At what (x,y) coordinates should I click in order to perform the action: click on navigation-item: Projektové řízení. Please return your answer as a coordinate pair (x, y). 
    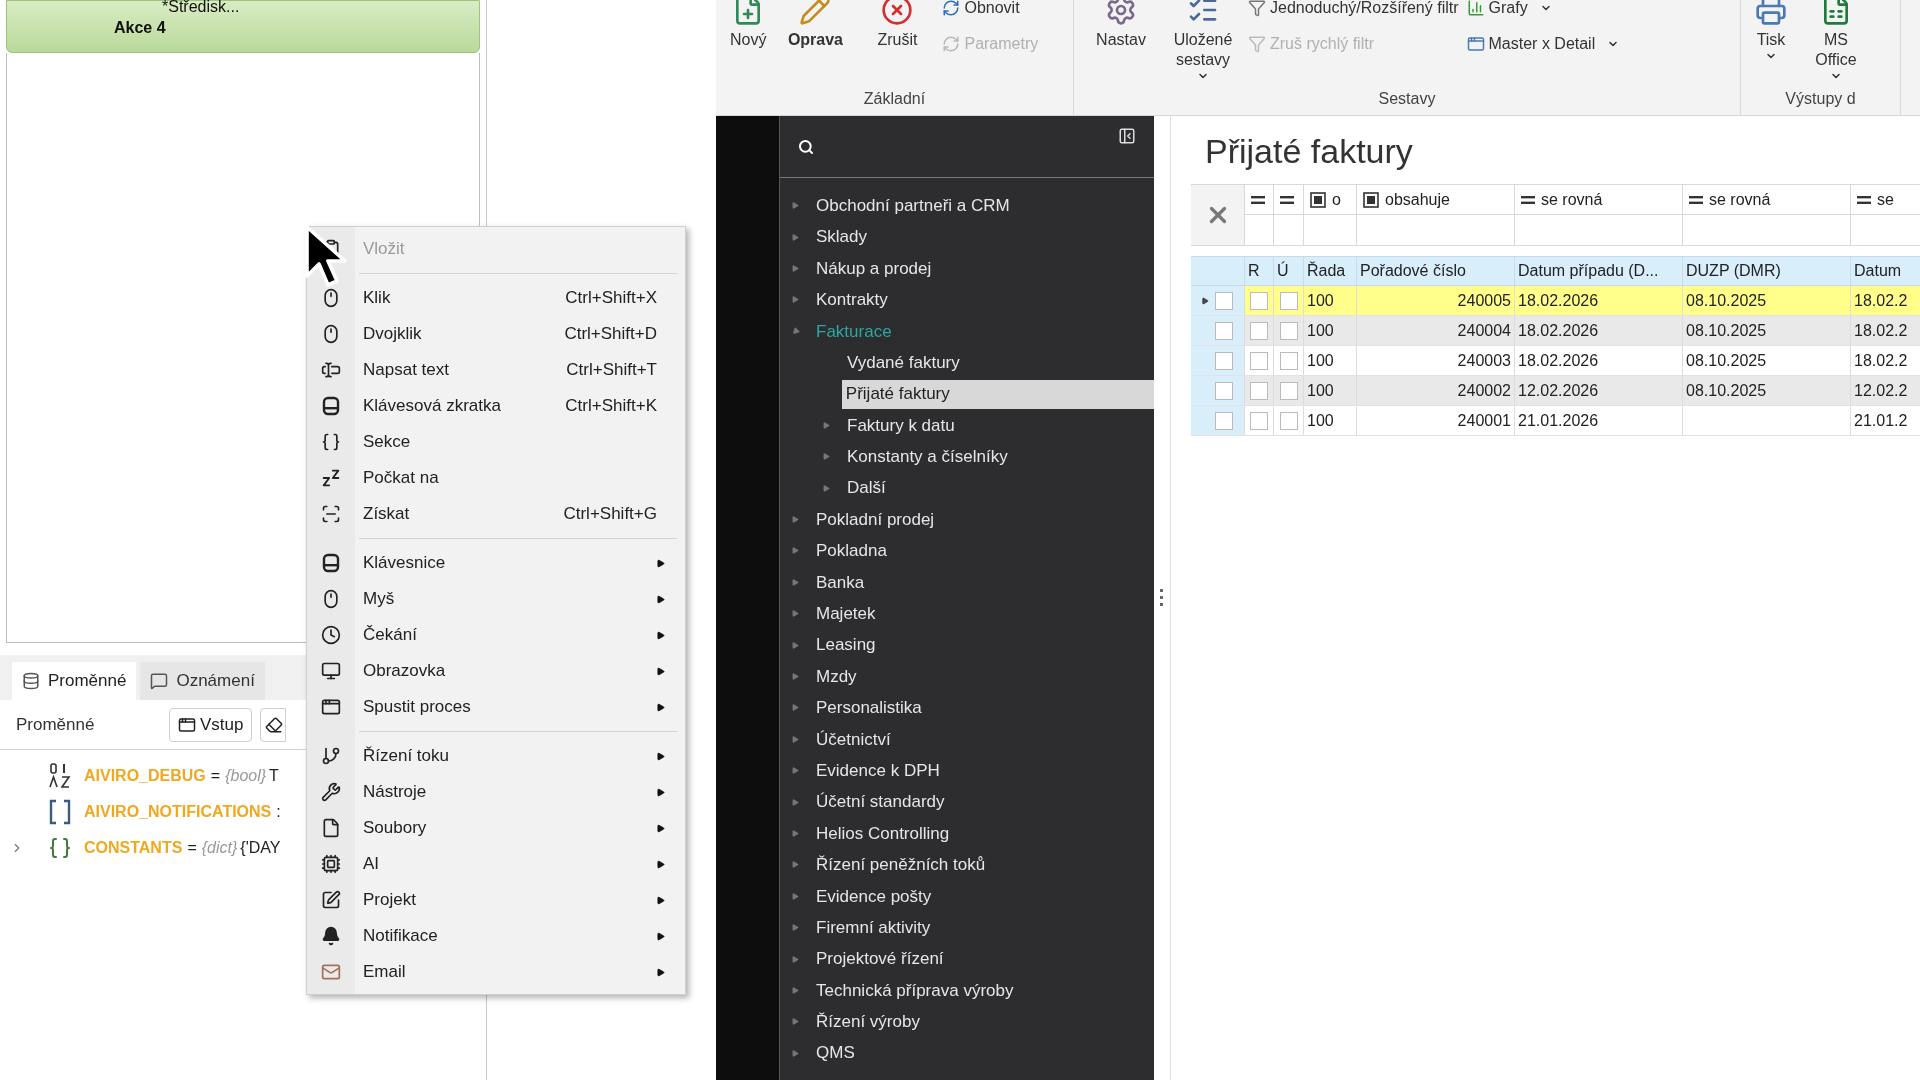
    Looking at the image, I should click on (967, 959).